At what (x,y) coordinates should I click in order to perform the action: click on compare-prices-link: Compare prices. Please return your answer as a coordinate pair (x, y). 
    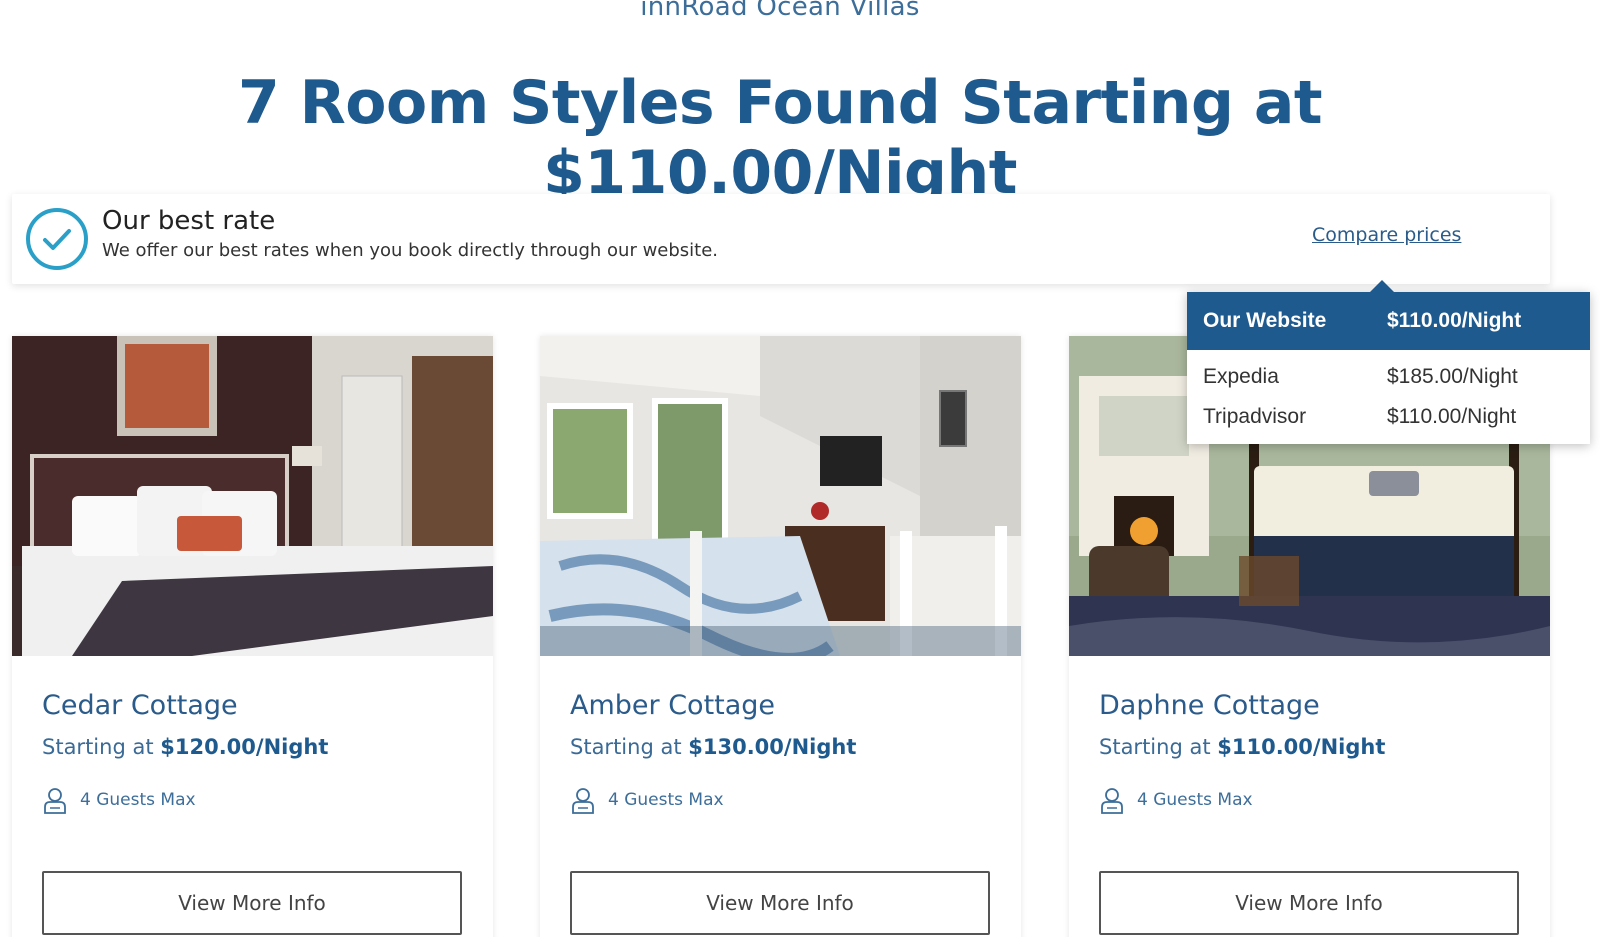
    Looking at the image, I should click on (1386, 235).